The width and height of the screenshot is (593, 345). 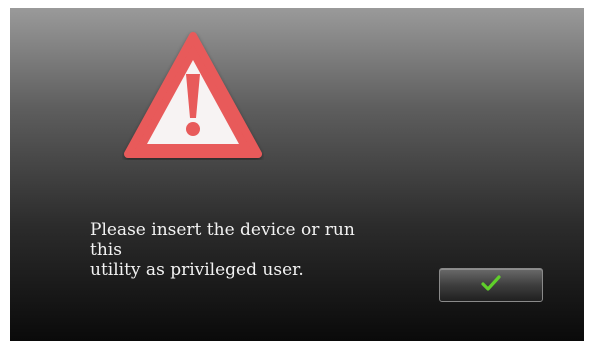 I want to click on alert-message-line: Please insert the device or run, so click(x=222, y=230).